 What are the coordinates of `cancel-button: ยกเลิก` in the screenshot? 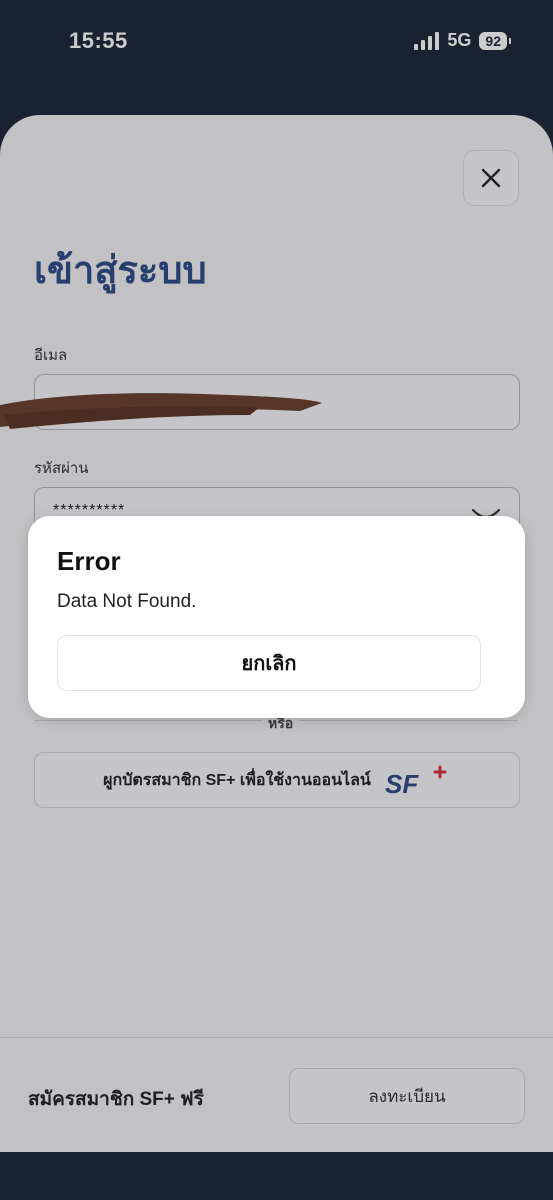 It's located at (269, 663).